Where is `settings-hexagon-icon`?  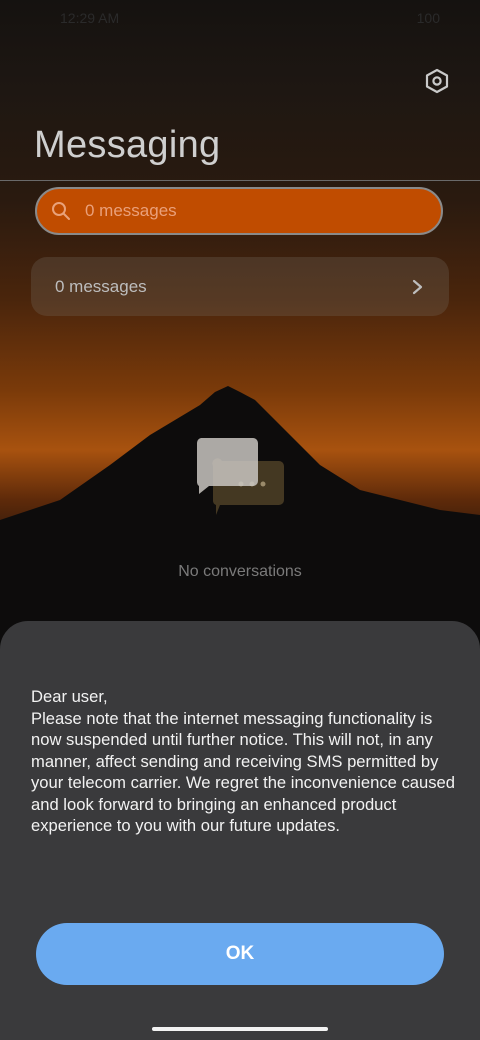 settings-hexagon-icon is located at coordinates (437, 81).